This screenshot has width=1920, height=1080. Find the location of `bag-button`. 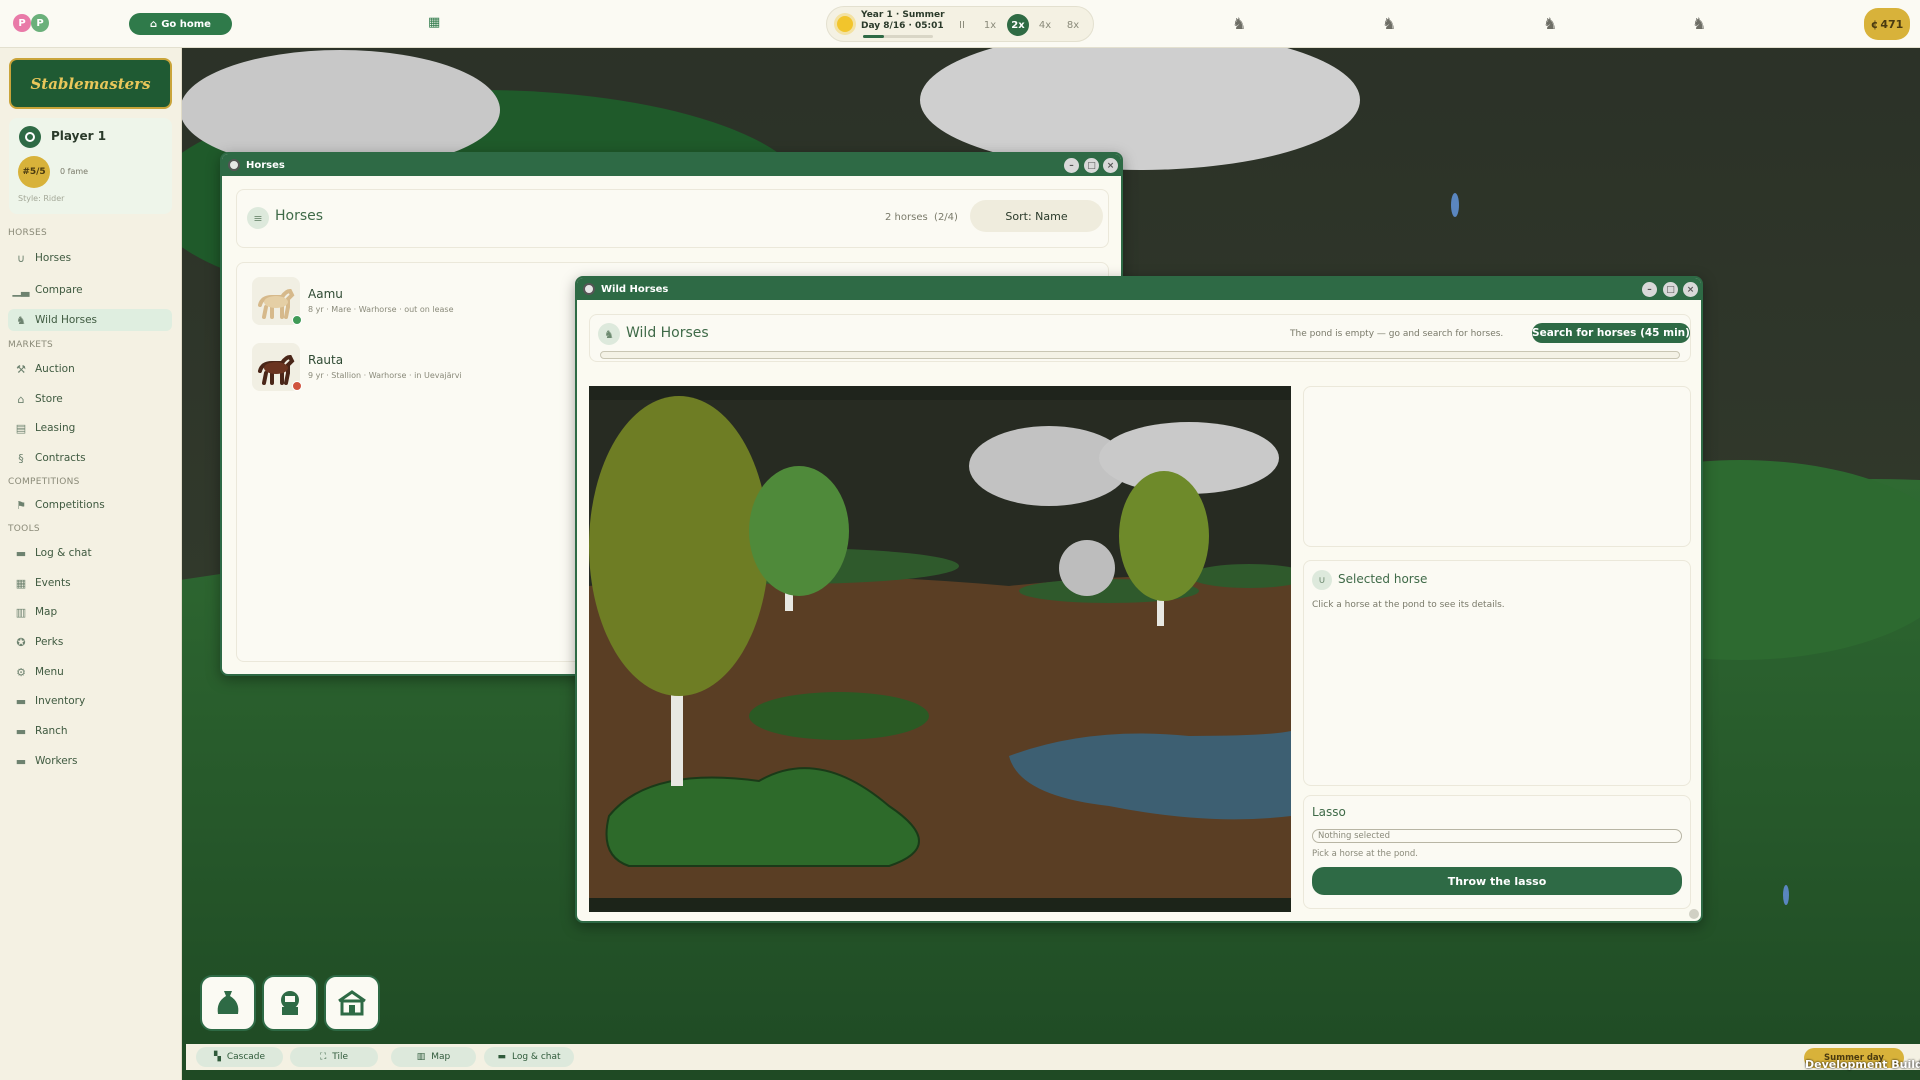

bag-button is located at coordinates (228, 1003).